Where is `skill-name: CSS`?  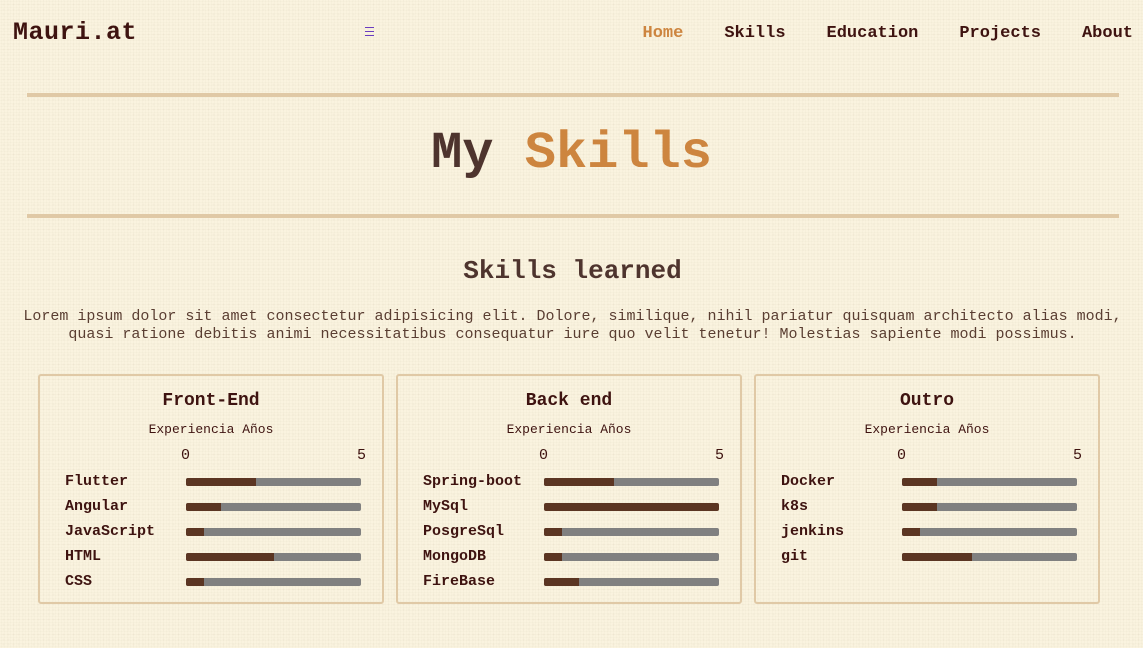 skill-name: CSS is located at coordinates (79, 581).